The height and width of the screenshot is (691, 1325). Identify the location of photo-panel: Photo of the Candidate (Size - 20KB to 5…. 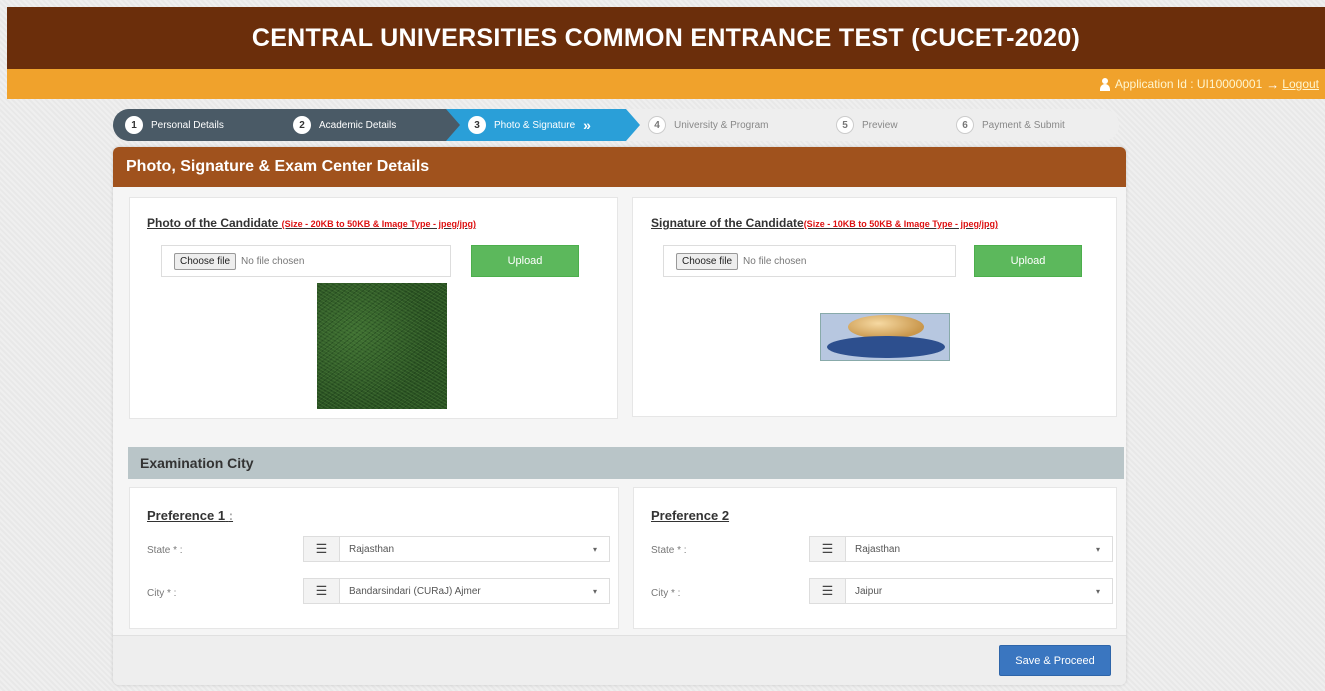
(373, 308).